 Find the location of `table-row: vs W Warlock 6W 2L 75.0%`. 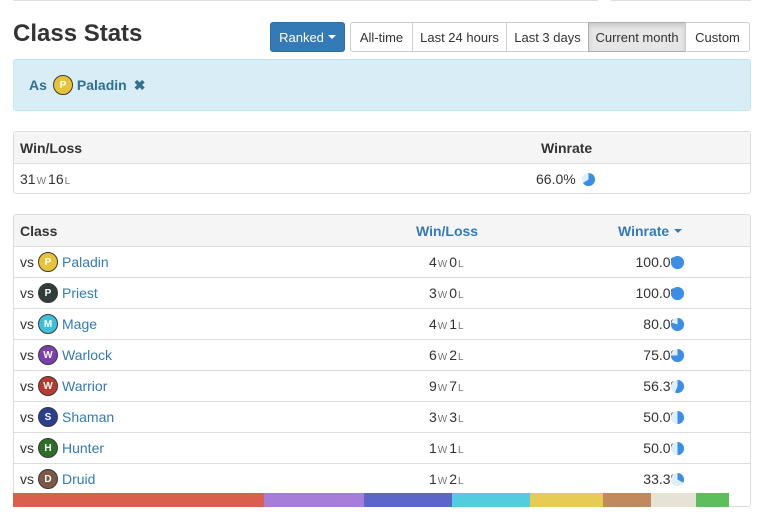

table-row: vs W Warlock 6W 2L 75.0% is located at coordinates (382, 354).